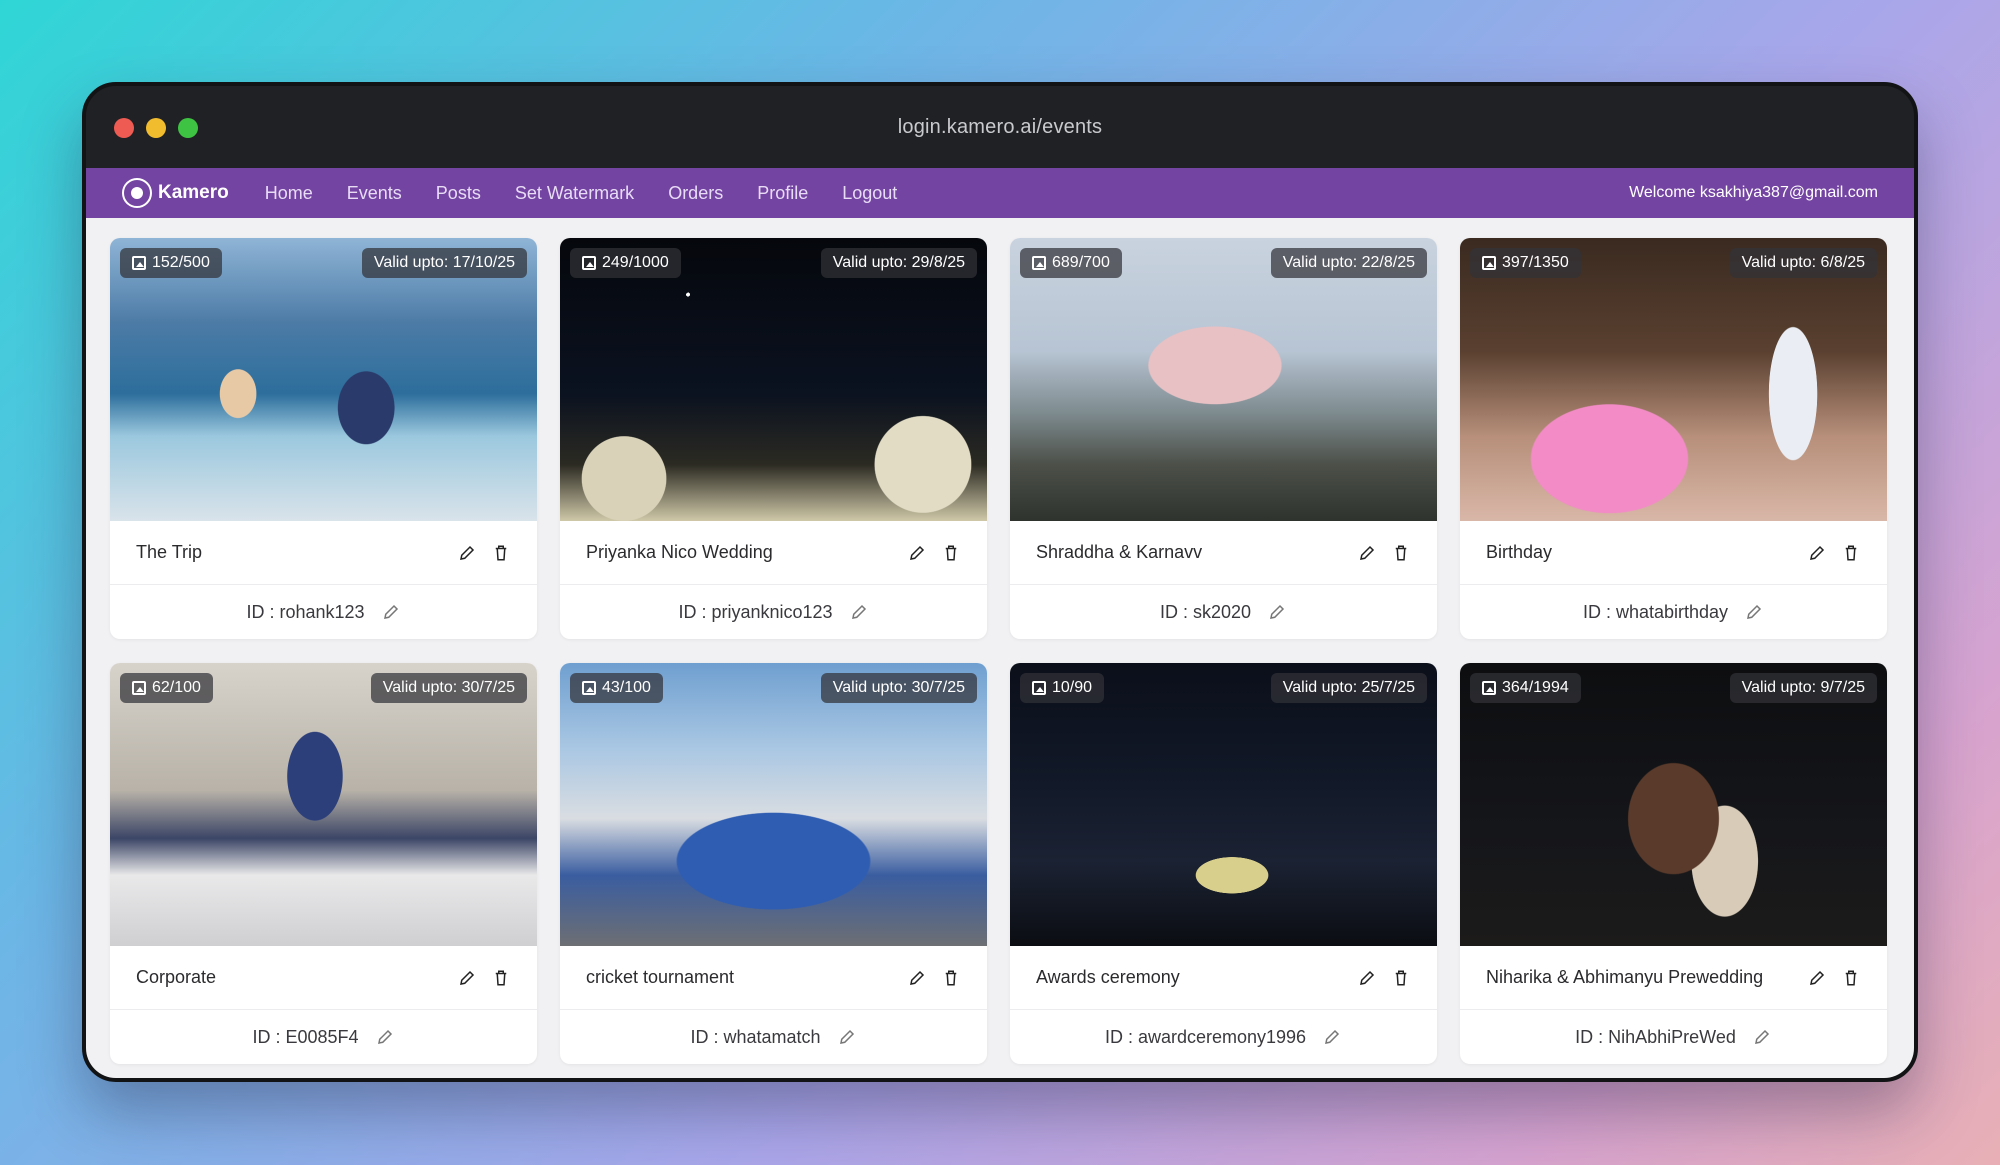  What do you see at coordinates (1673, 804) in the screenshot?
I see `event-cover-photo: 364/1994 Valid upto: 9/7/25` at bounding box center [1673, 804].